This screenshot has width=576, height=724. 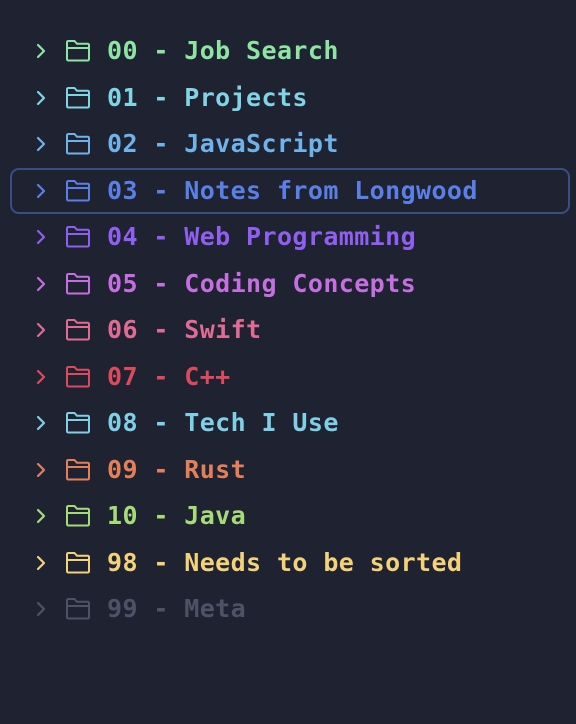 I want to click on folder-row-06-swift: 06 - Swift, so click(x=290, y=330).